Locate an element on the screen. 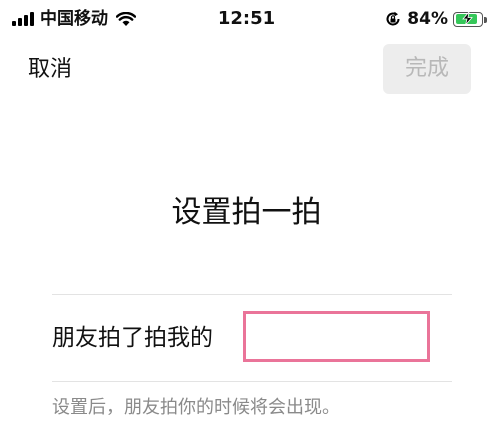 This screenshot has width=493, height=423. status-bar: 中国移动 12:51 84% is located at coordinates (246, 20).